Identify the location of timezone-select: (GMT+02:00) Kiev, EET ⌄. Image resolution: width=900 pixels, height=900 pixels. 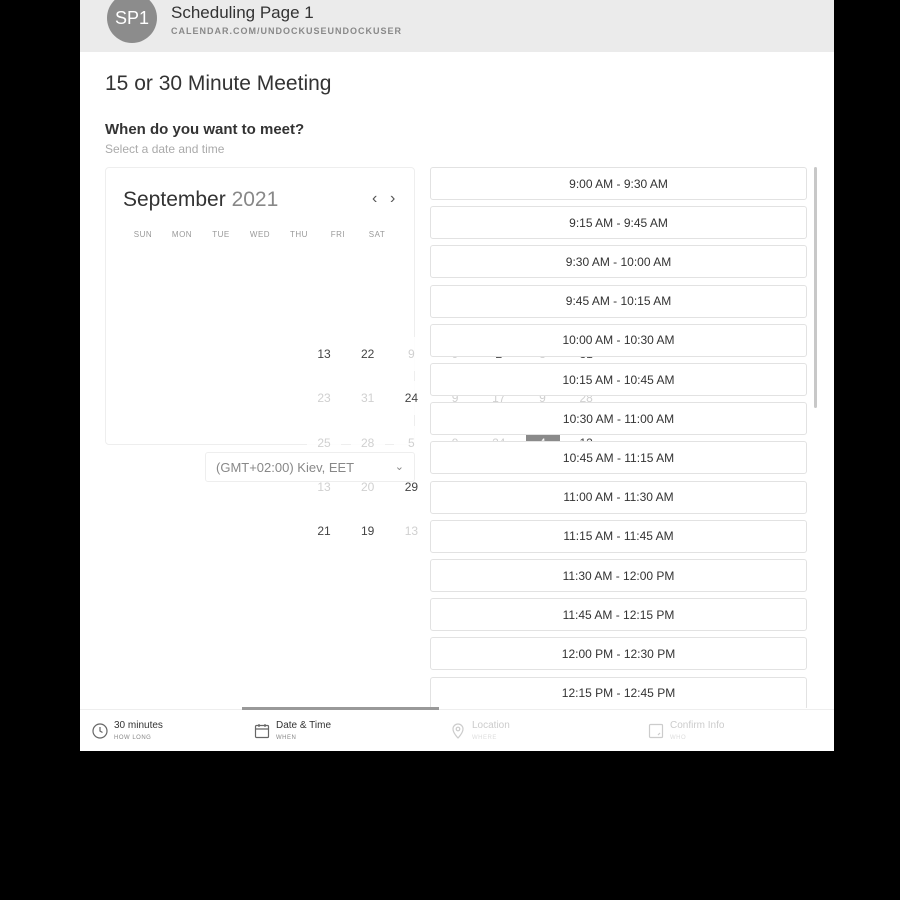
(310, 467).